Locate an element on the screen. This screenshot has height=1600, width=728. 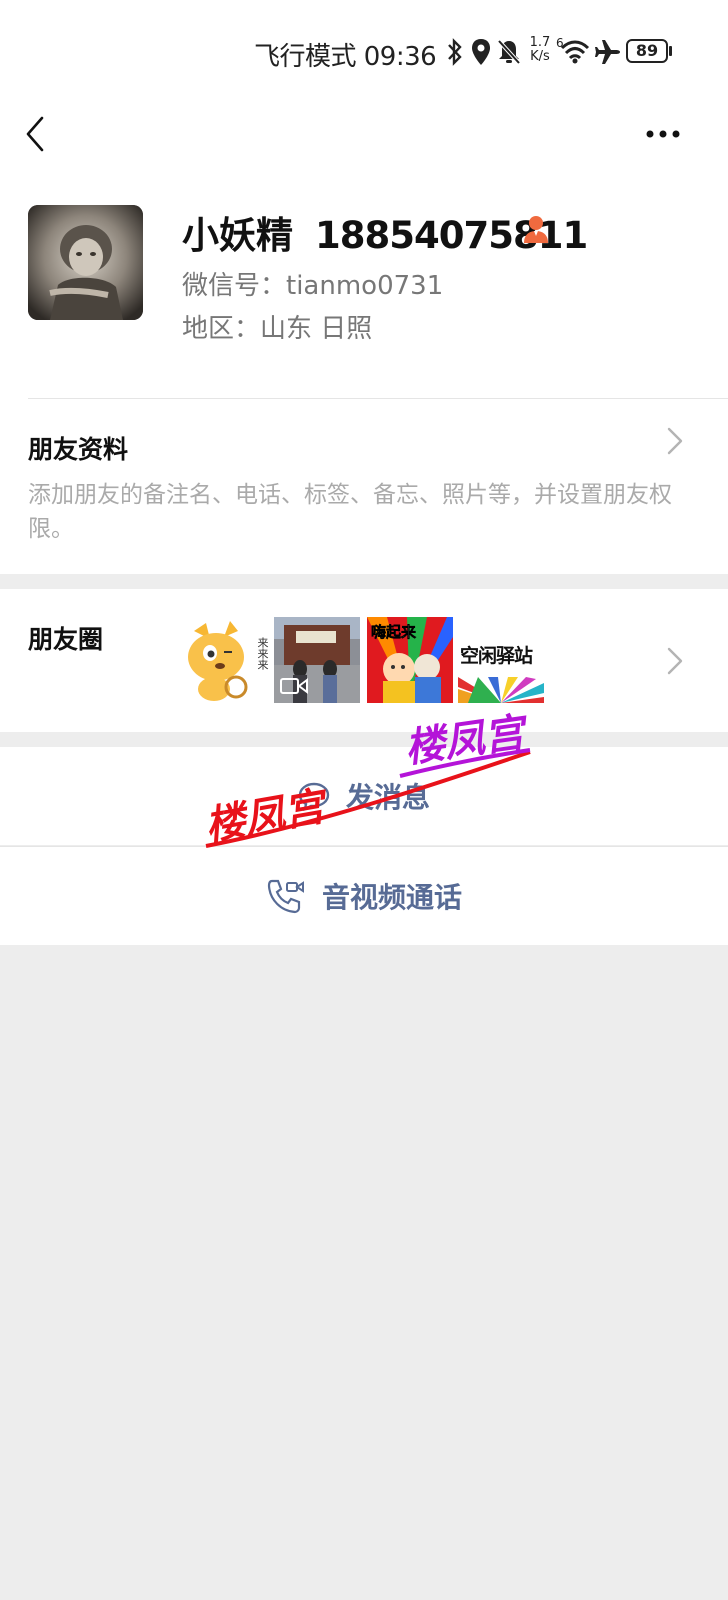
network-speed: 1.7 K/s is located at coordinates (540, 49).